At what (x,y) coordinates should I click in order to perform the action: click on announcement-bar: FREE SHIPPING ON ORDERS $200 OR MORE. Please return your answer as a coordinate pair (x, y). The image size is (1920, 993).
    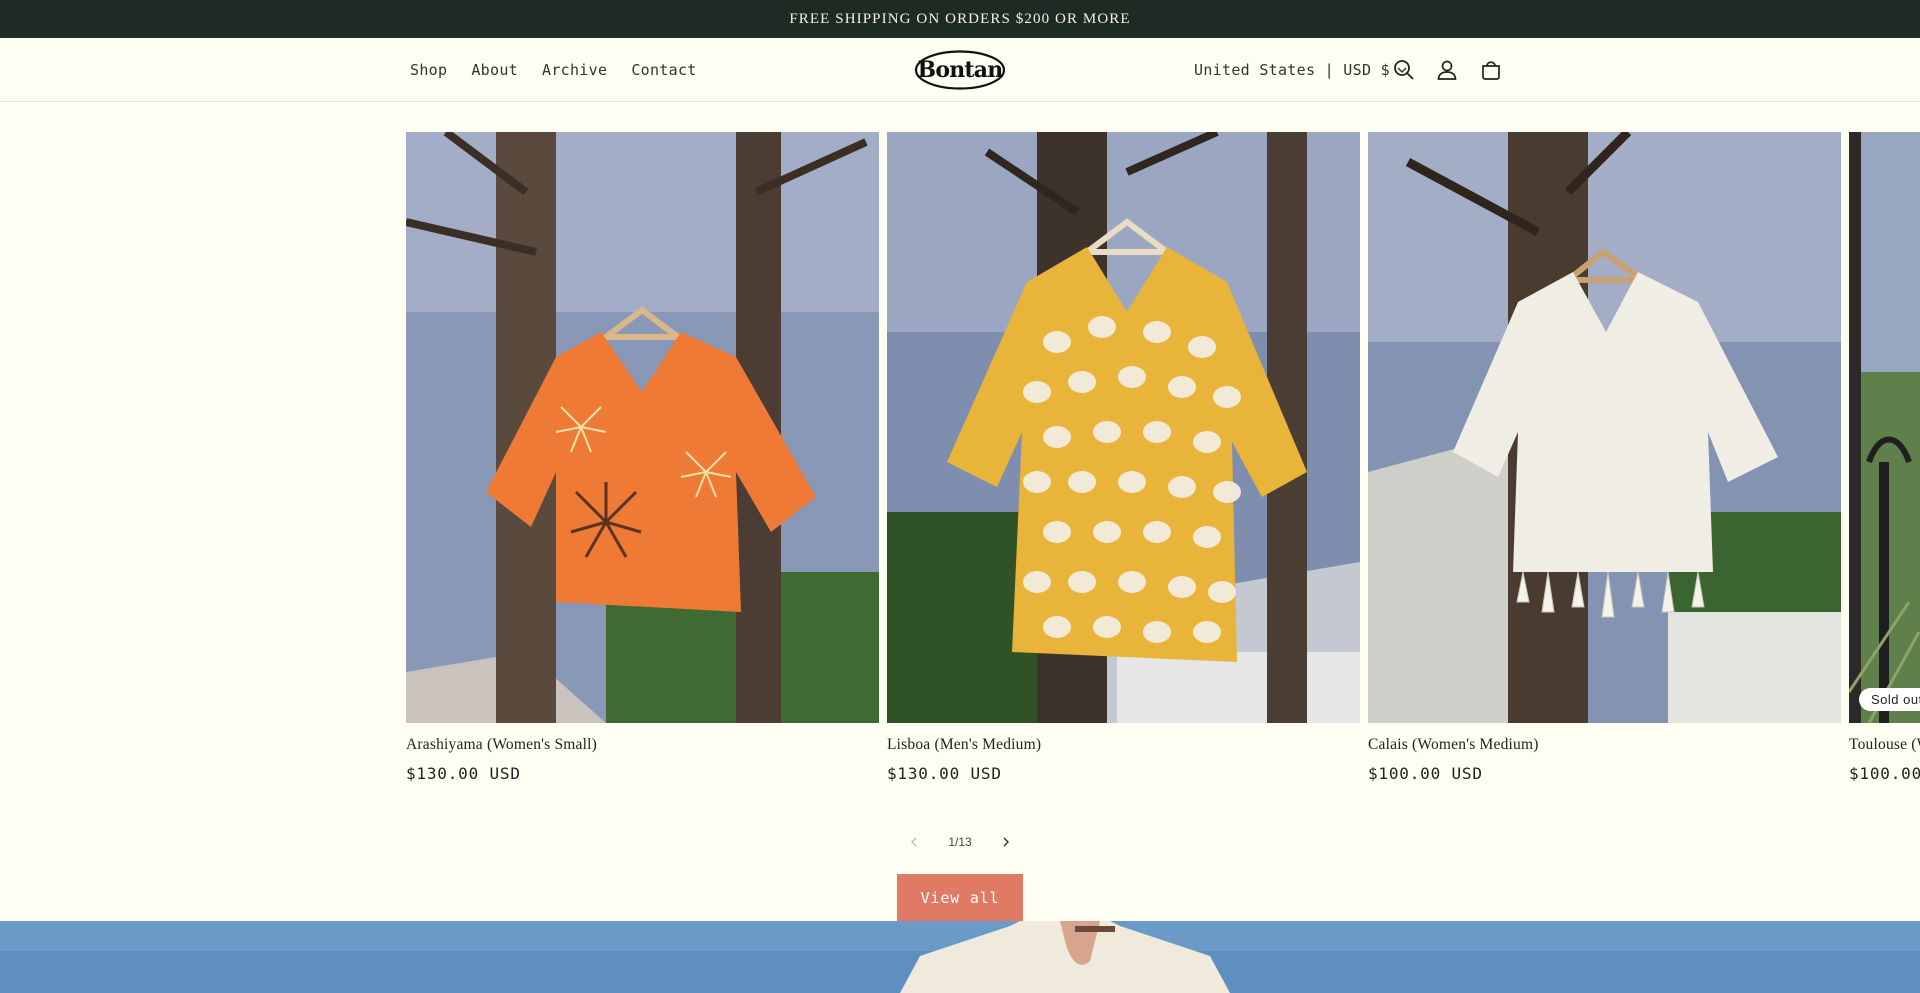
    Looking at the image, I should click on (960, 19).